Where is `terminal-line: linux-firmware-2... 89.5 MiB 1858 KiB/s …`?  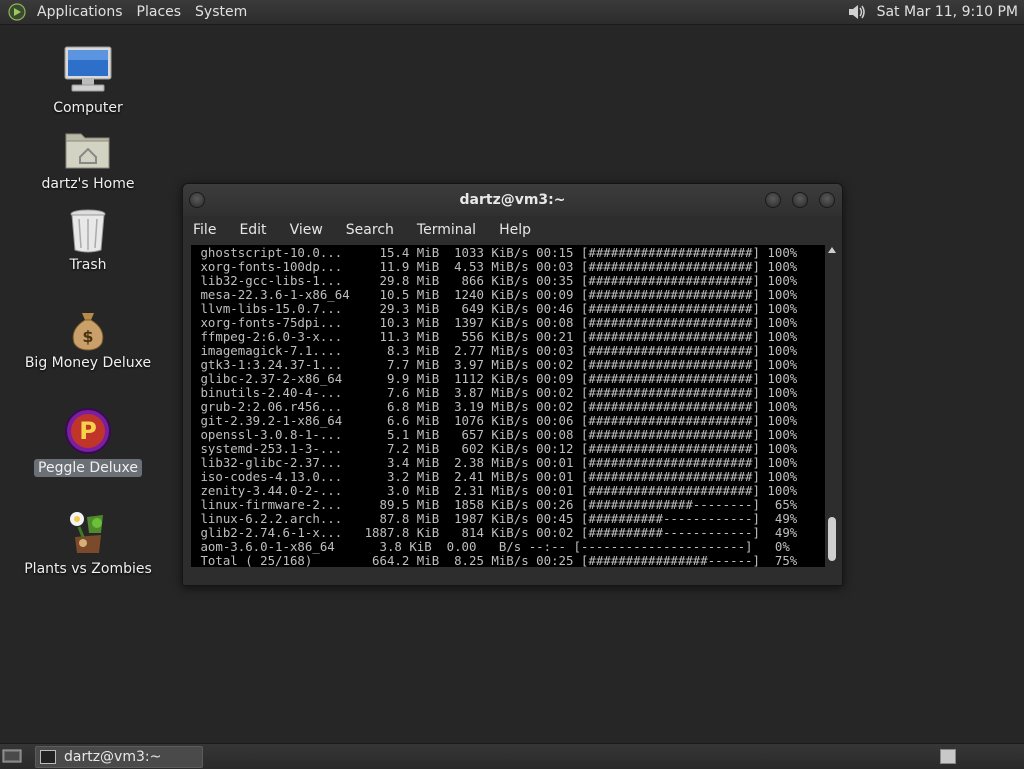 terminal-line: linux-firmware-2... 89.5 MiB 1858 KiB/s … is located at coordinates (495, 504).